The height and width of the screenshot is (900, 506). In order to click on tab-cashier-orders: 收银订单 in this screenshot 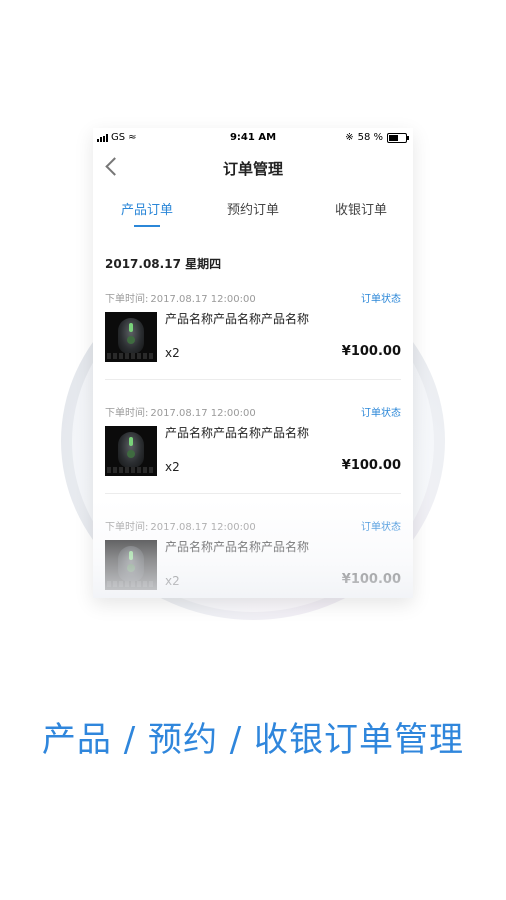, I will do `click(361, 208)`.